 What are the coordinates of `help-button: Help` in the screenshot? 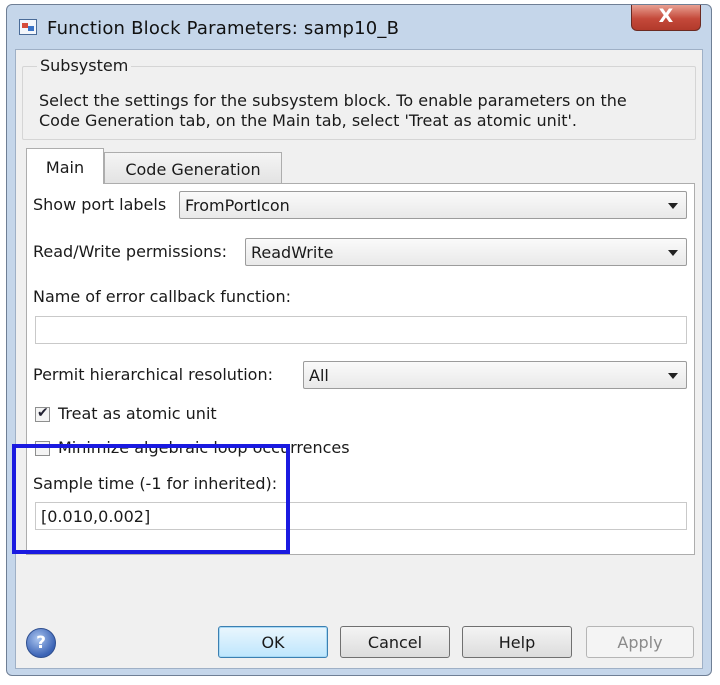 It's located at (517, 642).